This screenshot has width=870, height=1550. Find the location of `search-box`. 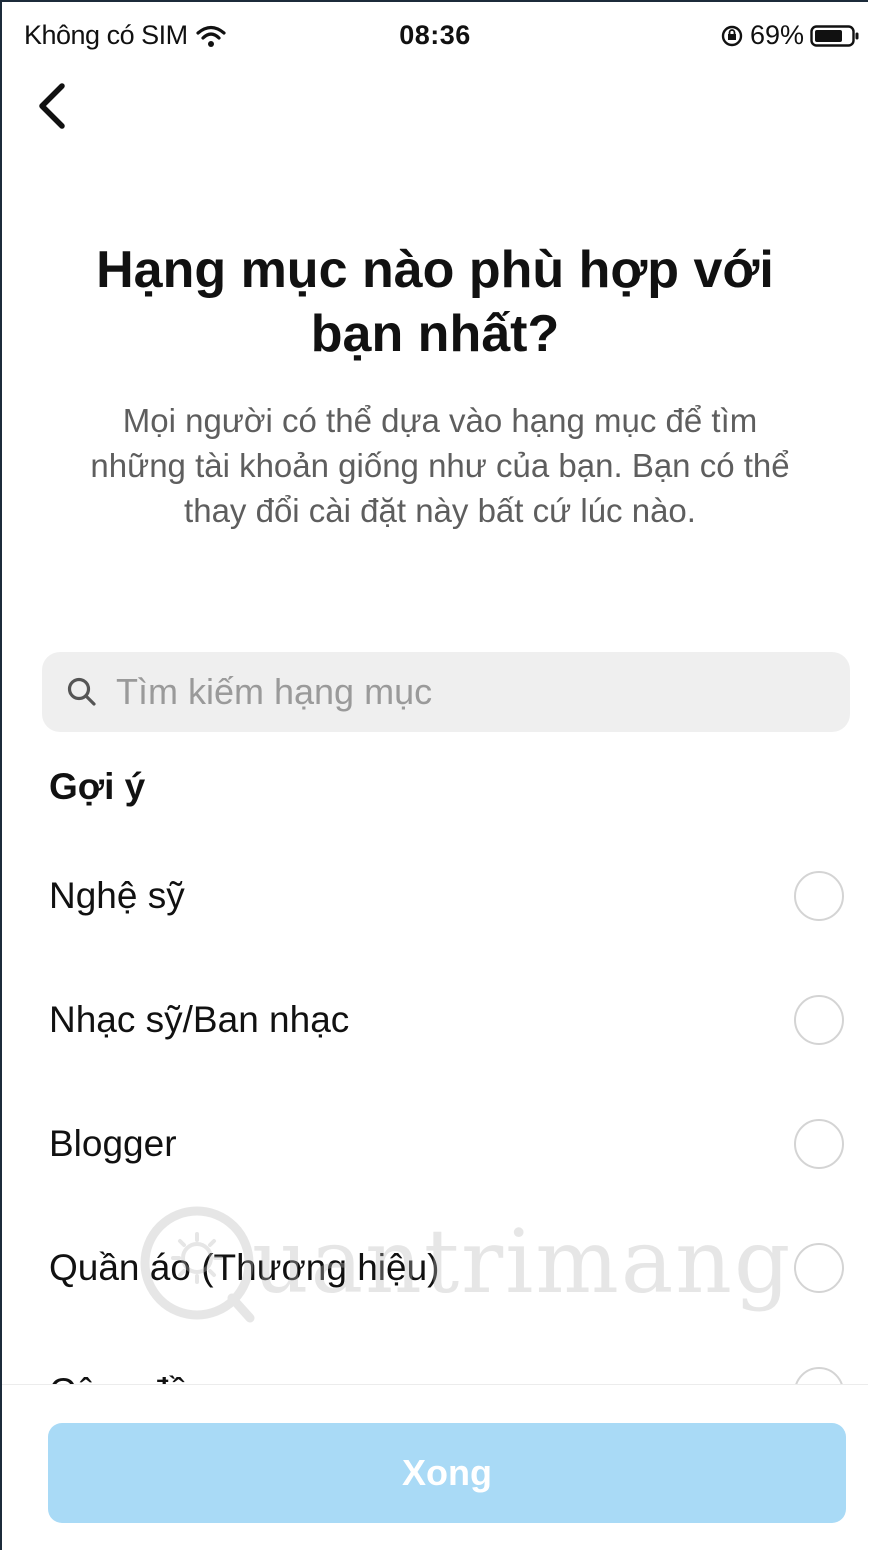

search-box is located at coordinates (446, 692).